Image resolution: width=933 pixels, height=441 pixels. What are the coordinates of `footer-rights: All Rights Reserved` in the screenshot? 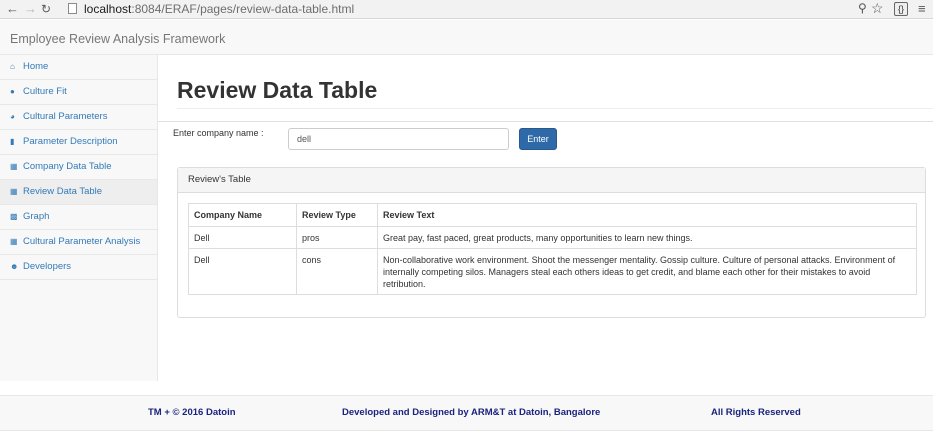 It's located at (756, 412).